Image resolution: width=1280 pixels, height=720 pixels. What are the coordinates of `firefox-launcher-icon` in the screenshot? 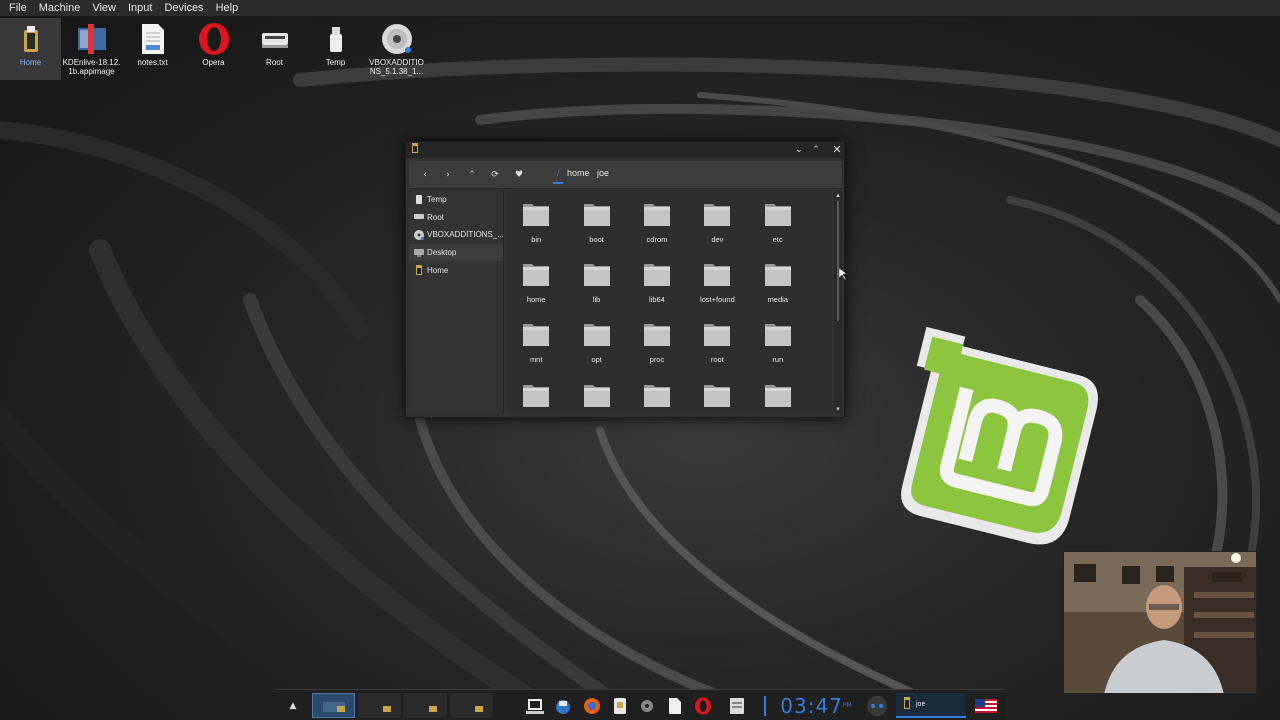 It's located at (592, 705).